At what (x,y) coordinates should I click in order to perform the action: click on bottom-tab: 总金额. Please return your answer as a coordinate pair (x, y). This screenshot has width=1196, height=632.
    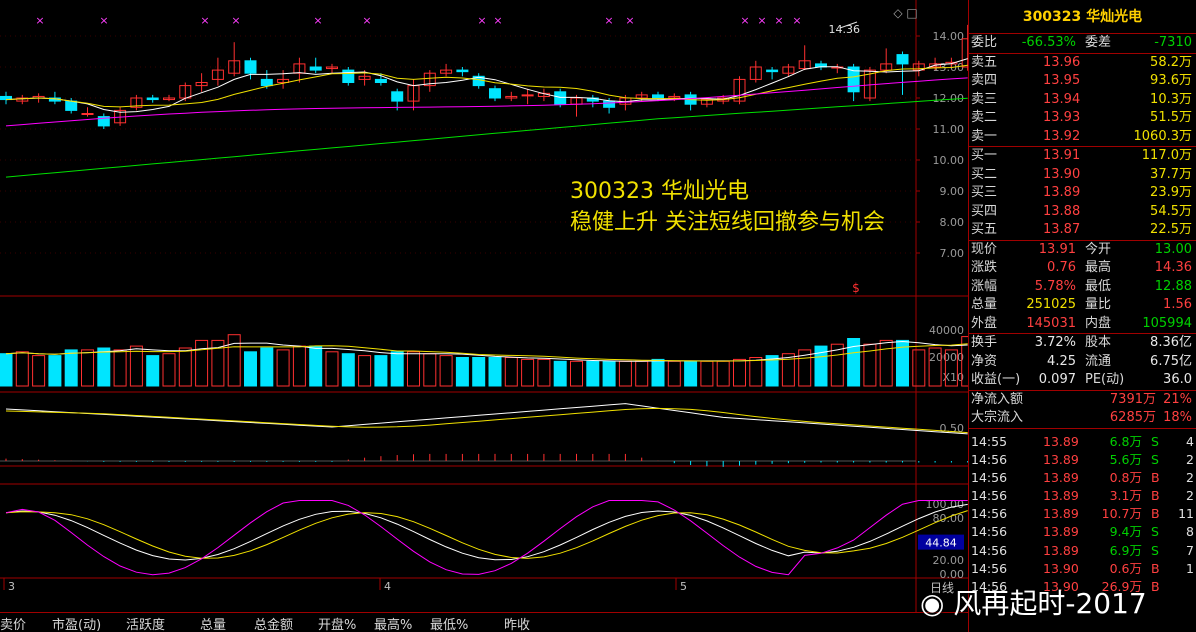
    Looking at the image, I should click on (273, 623).